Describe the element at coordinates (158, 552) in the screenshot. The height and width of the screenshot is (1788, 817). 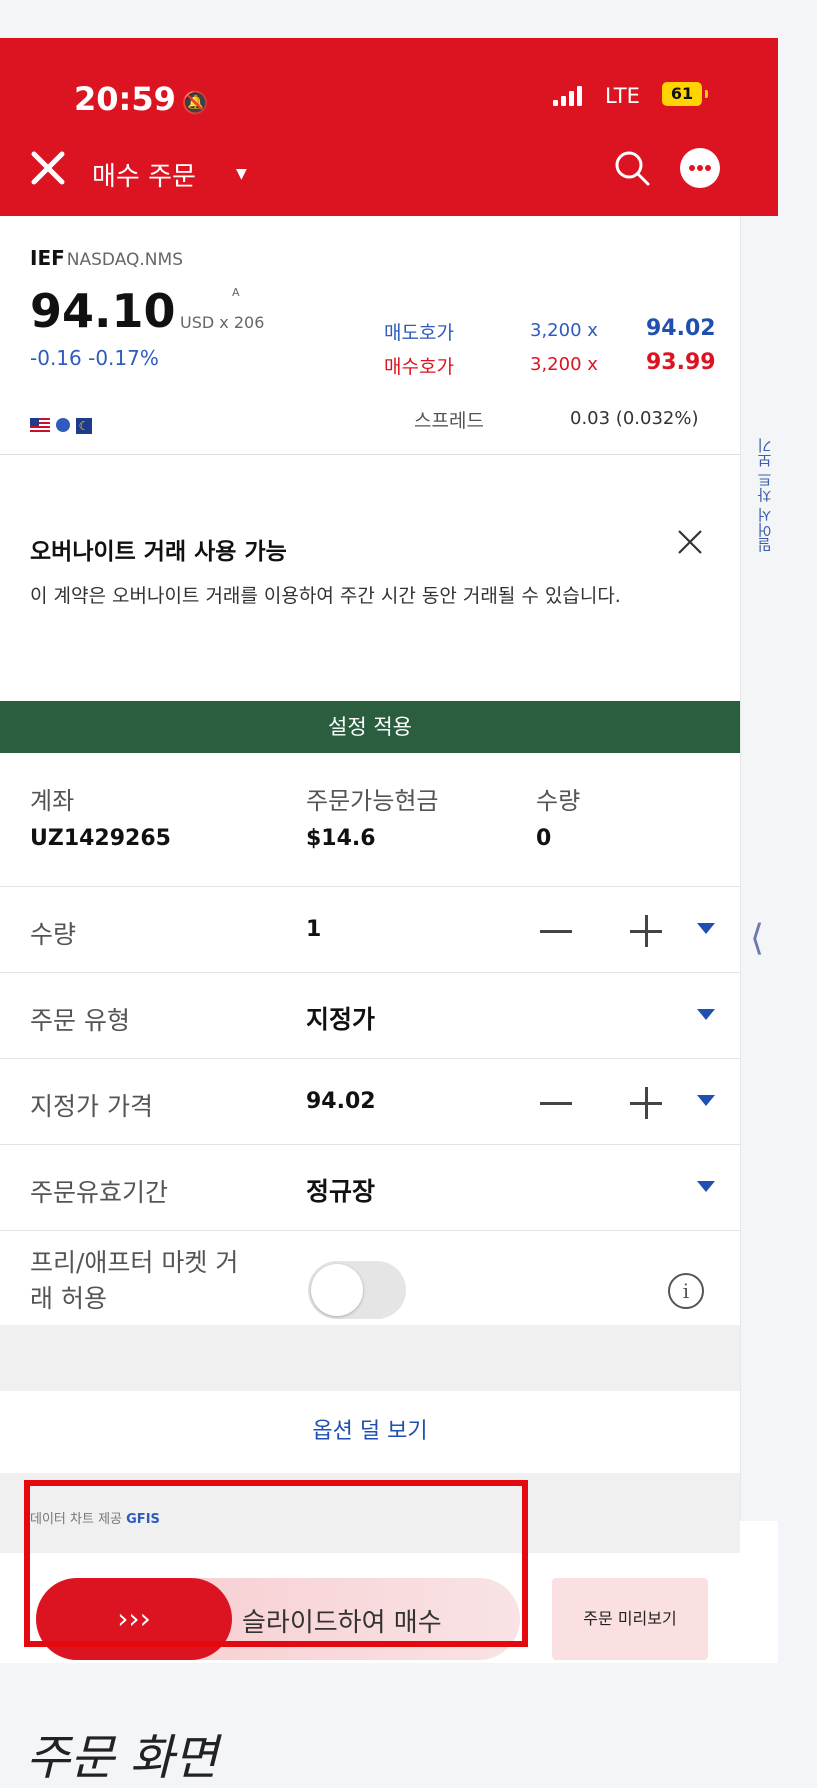
I see `overnight-banner-title: 오버나이트 거래 사용 가능` at that location.